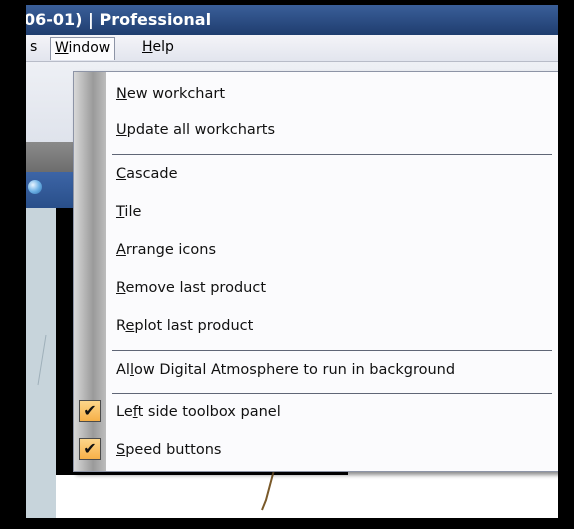 Image resolution: width=574 pixels, height=529 pixels. I want to click on menu-item-label: New workchart, so click(171, 94).